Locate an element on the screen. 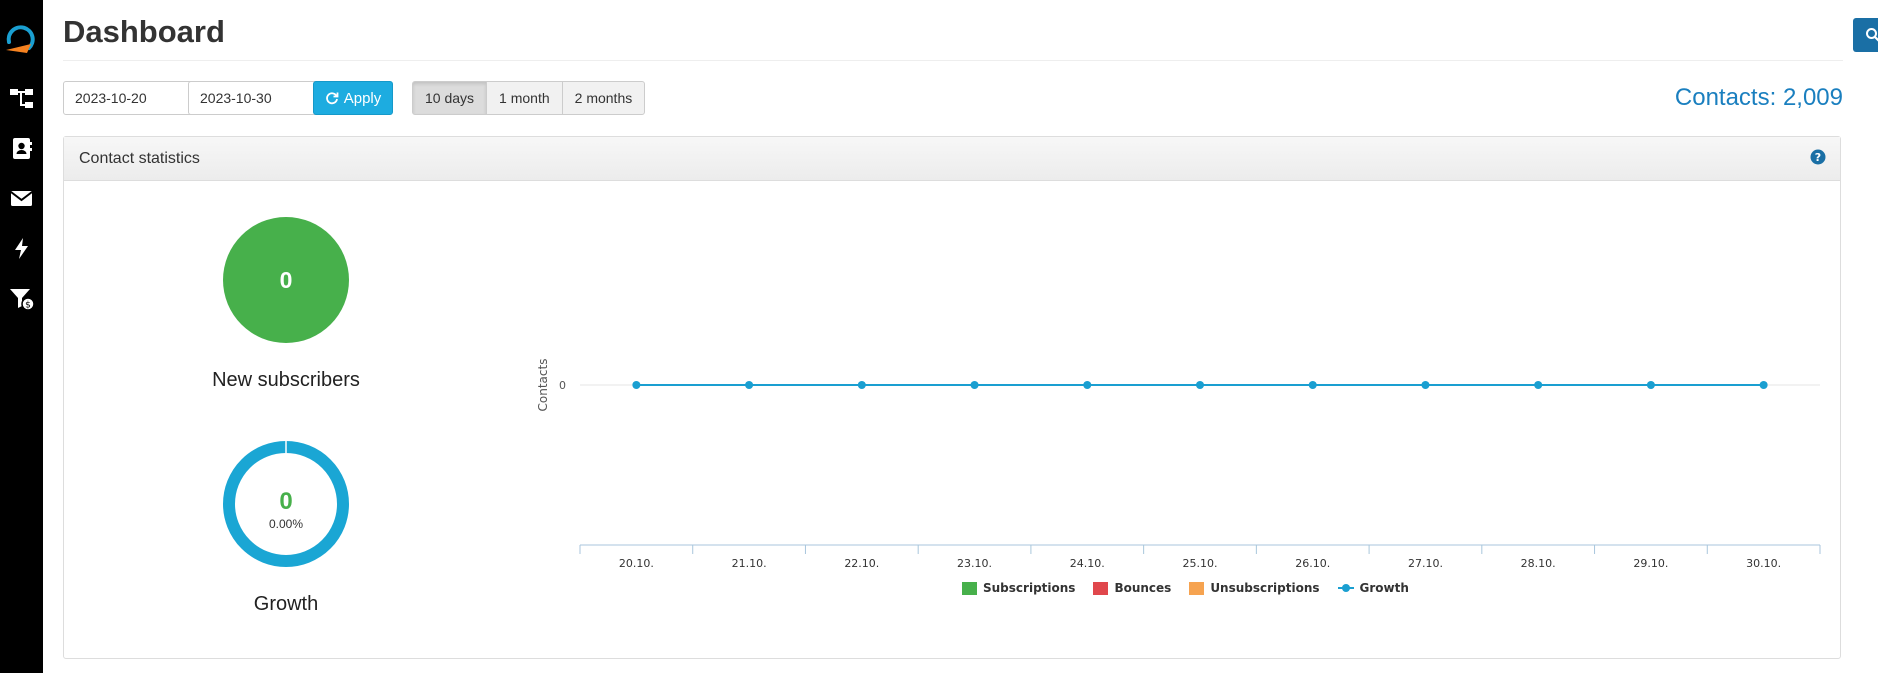 The height and width of the screenshot is (673, 1878). legend-bounces-label: Bounces is located at coordinates (1143, 588).